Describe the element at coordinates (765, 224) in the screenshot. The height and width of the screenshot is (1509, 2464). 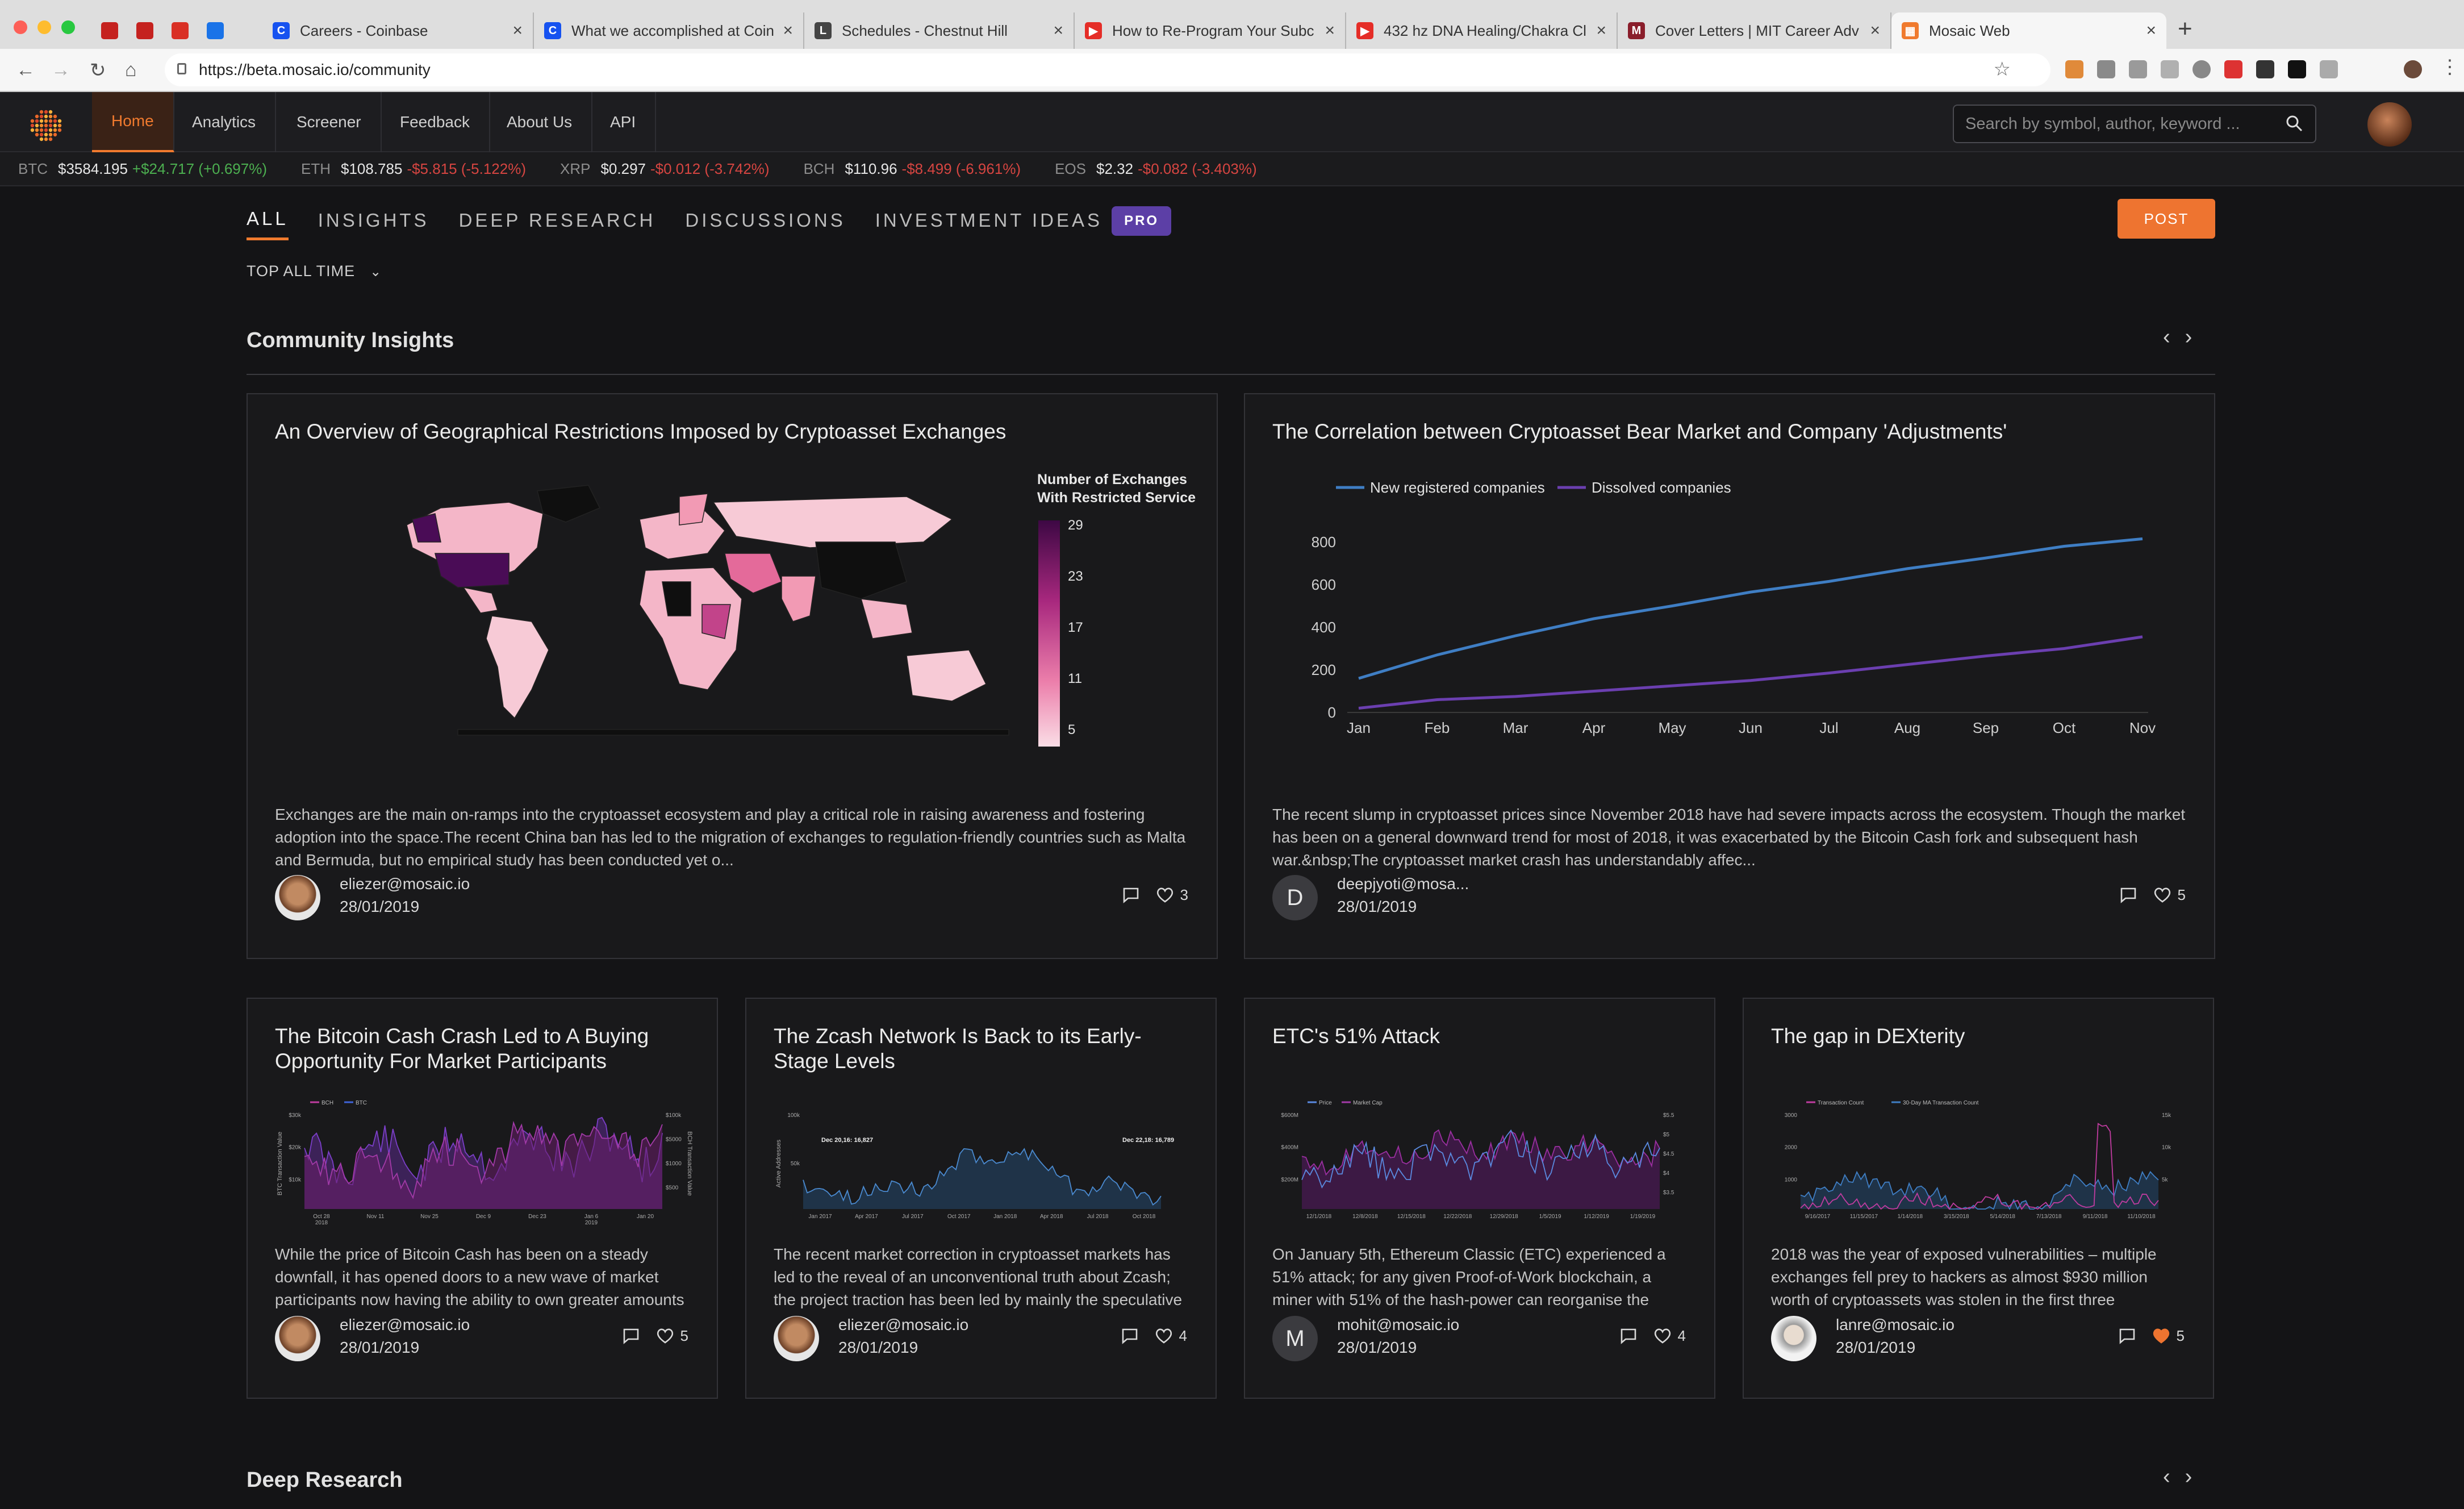
I see `filter-tab-discussions: DISCUSSIONS` at that location.